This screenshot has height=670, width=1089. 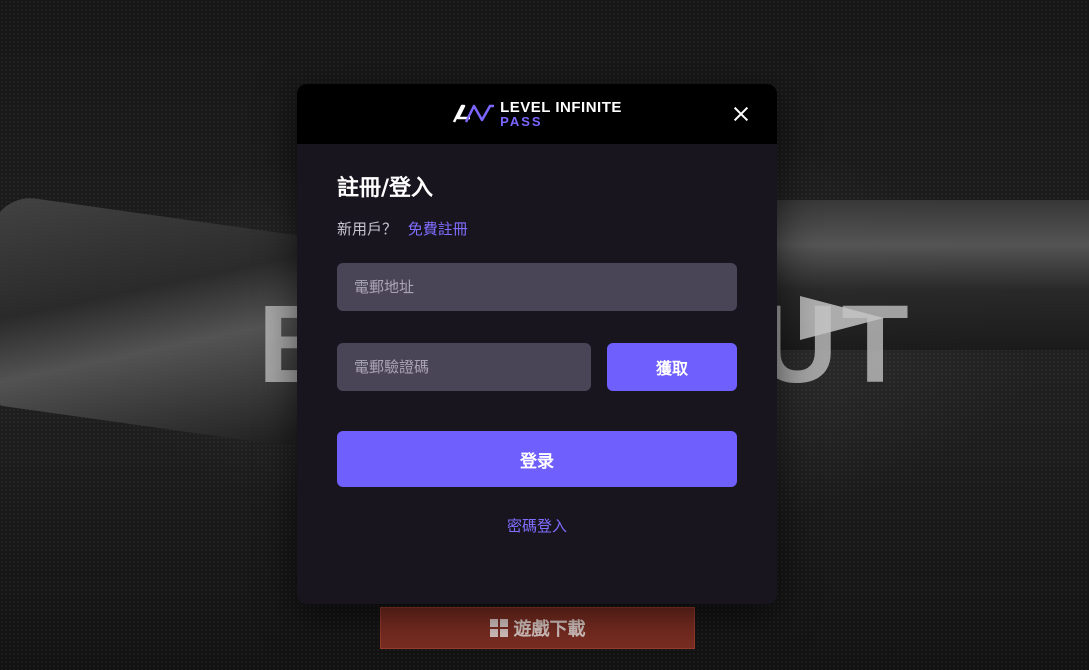 I want to click on close-icon, so click(x=741, y=114).